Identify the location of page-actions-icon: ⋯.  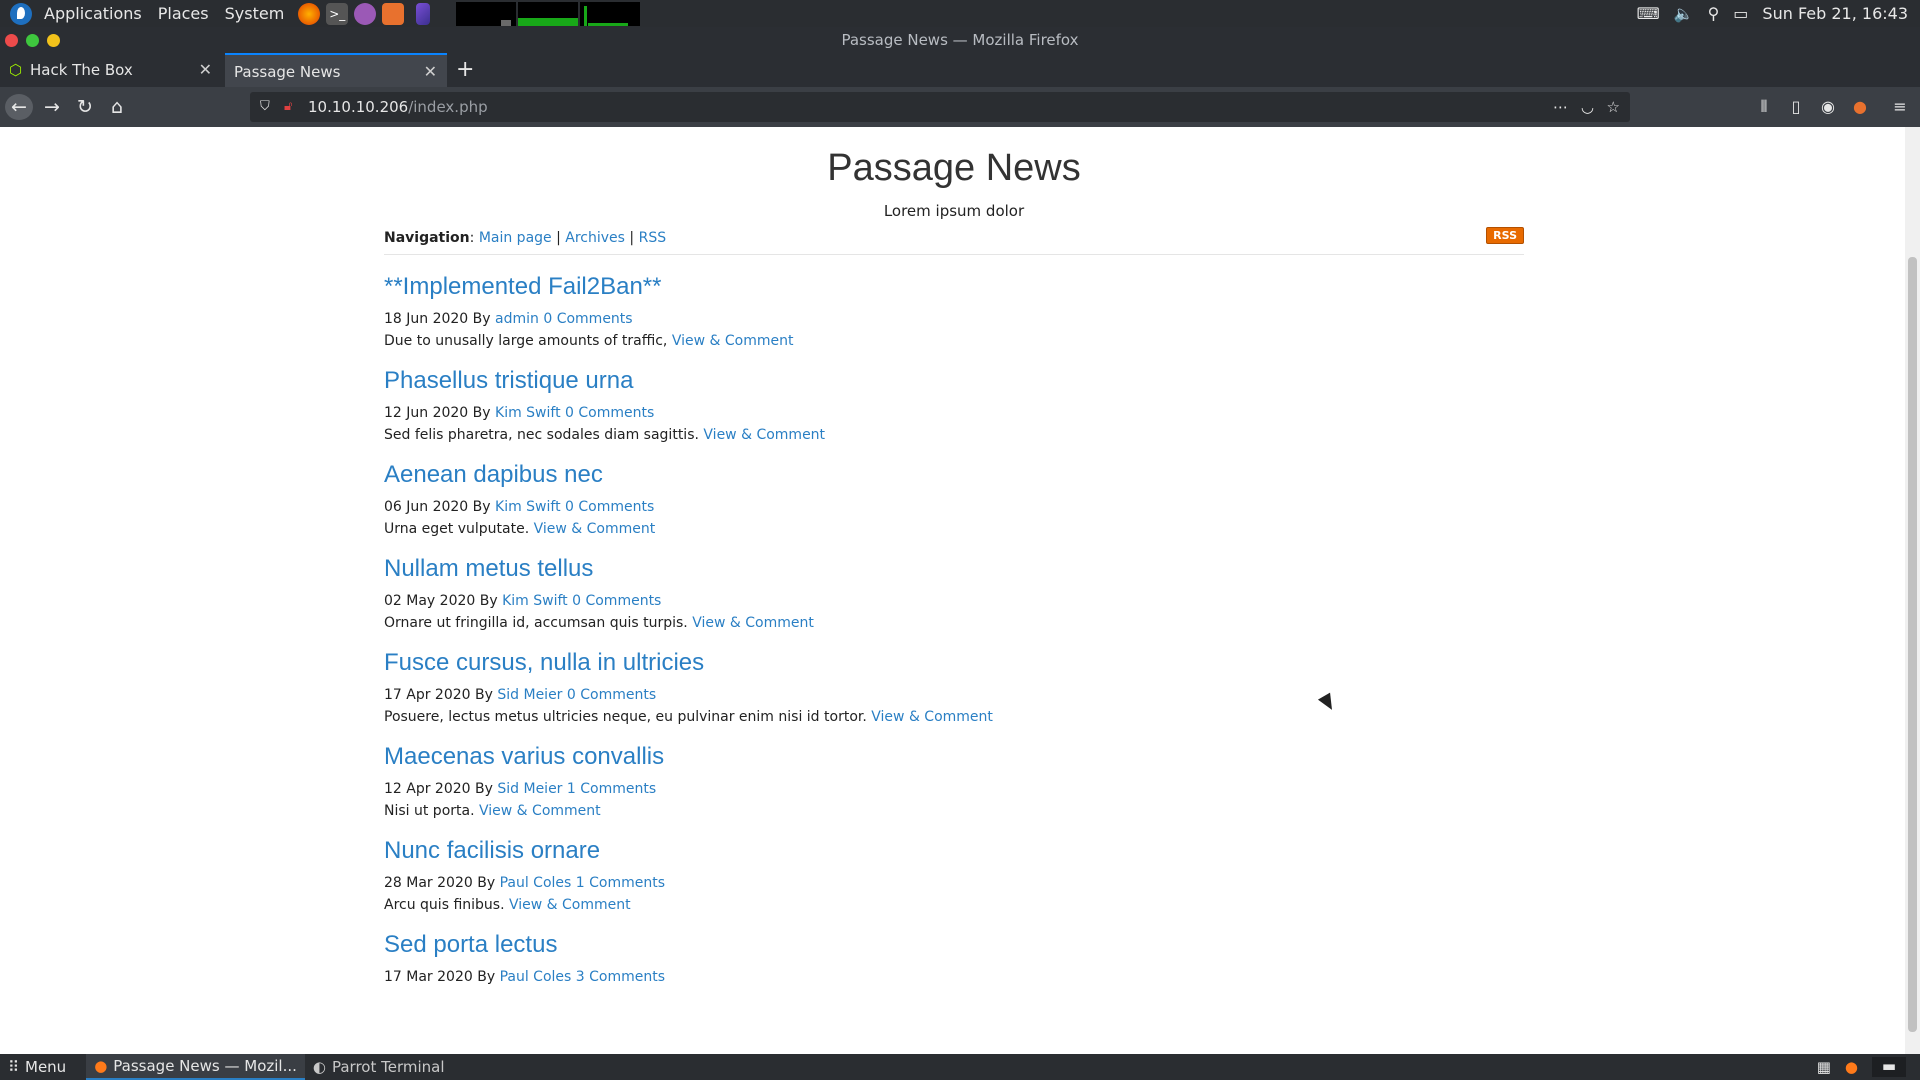
(1560, 107).